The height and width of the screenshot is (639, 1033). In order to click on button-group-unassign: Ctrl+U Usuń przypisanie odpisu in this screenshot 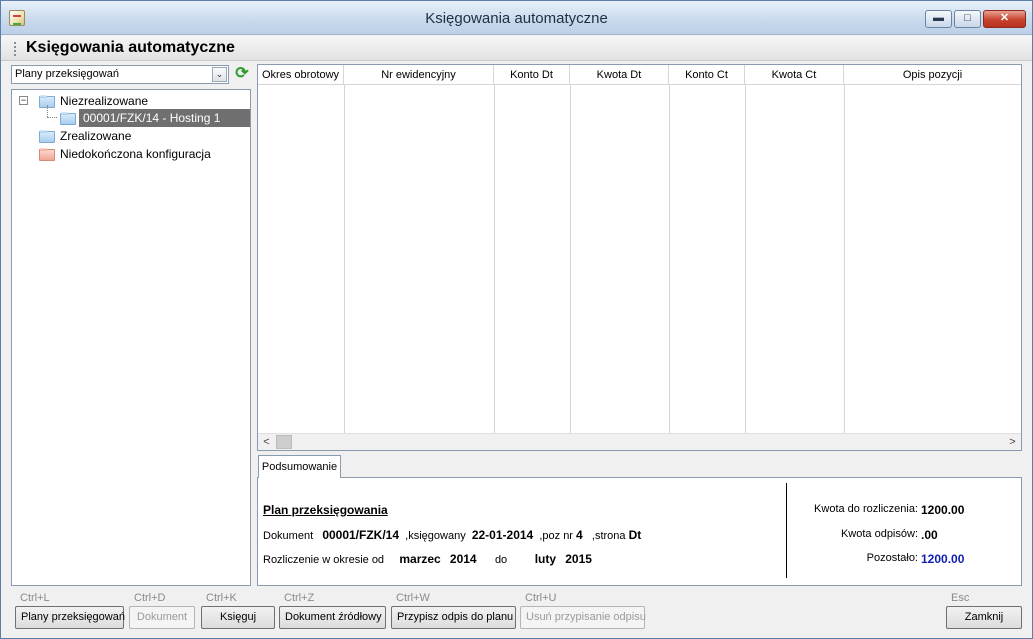, I will do `click(583, 610)`.